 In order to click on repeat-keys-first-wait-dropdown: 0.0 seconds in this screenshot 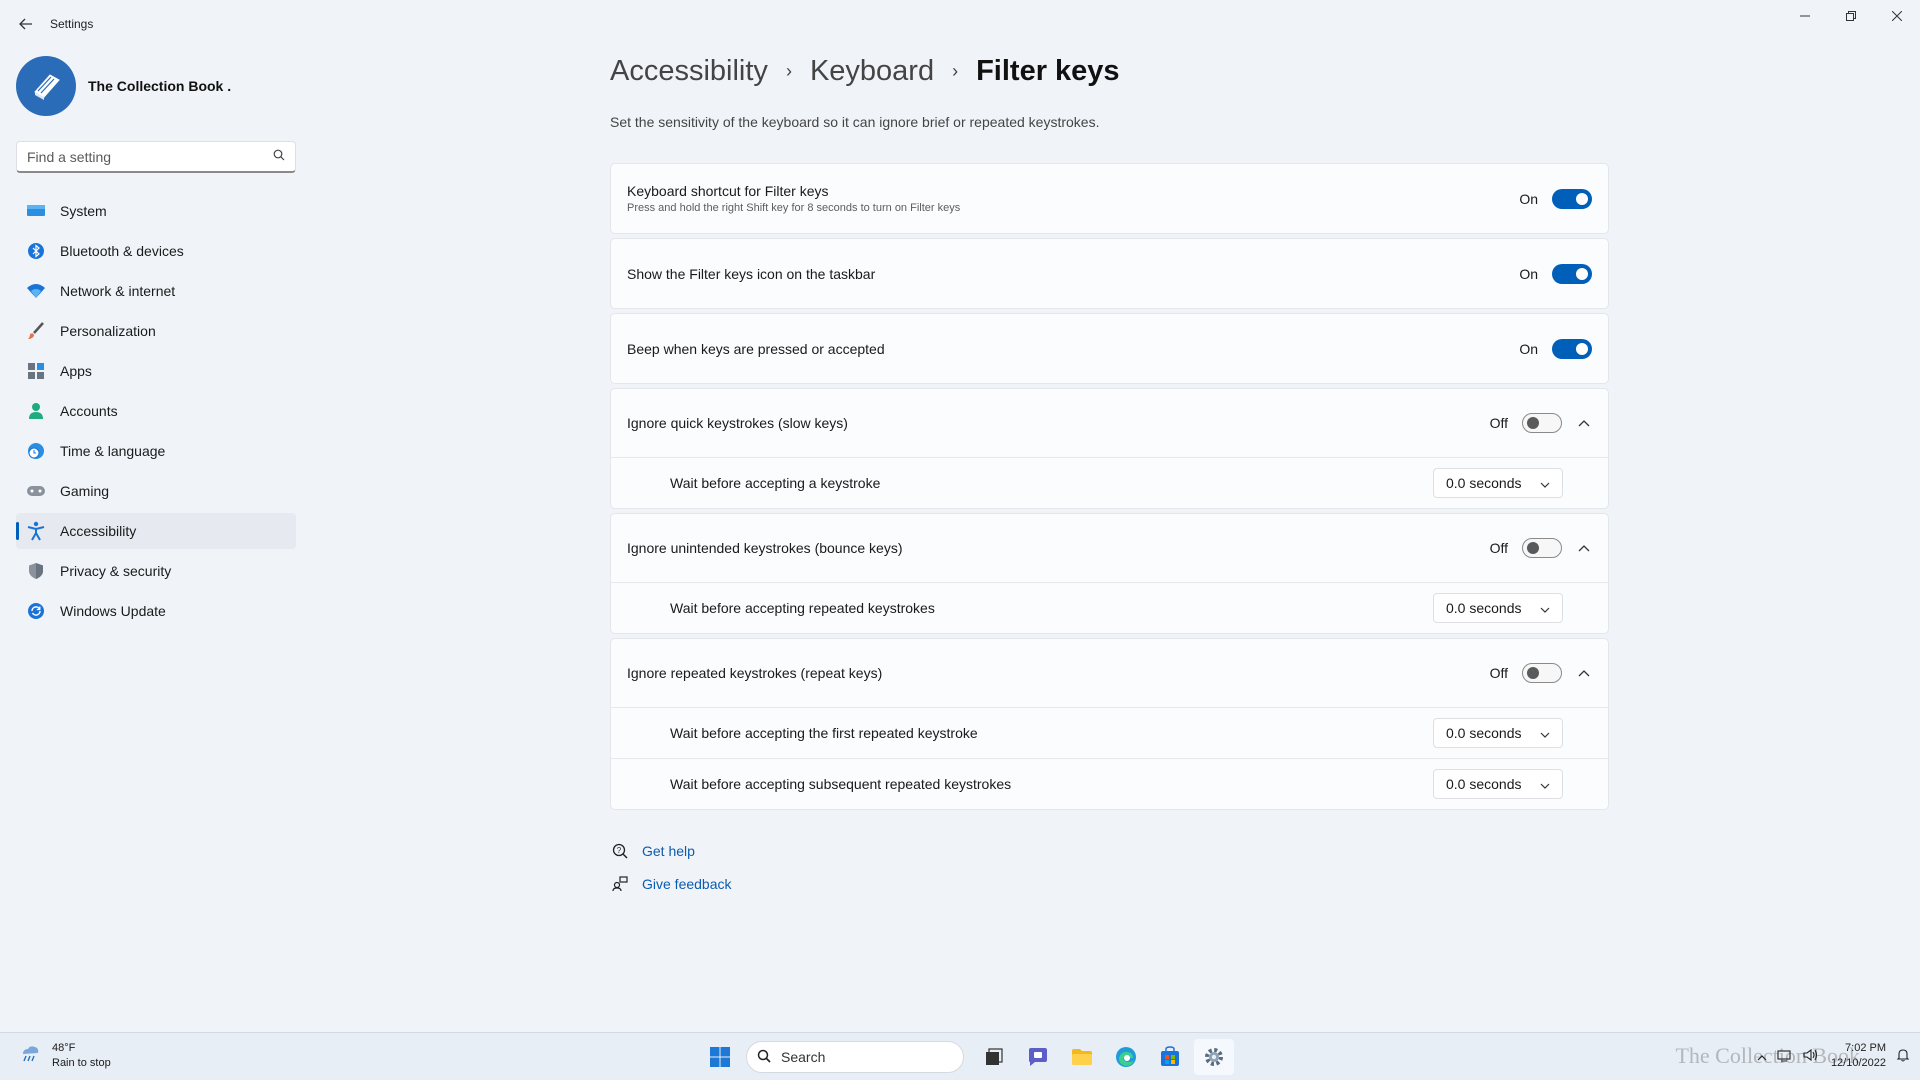, I will do `click(1498, 733)`.